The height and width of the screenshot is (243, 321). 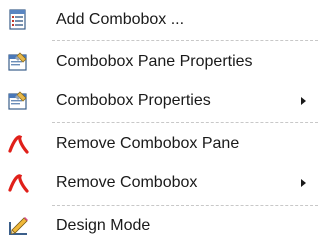 I want to click on menu-item-label: Remove Combobox, so click(x=127, y=182).